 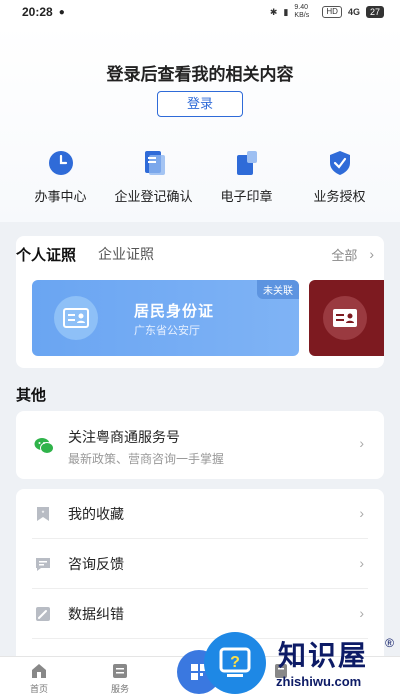 What do you see at coordinates (374, 12) in the screenshot?
I see `battery-indicator: 27` at bounding box center [374, 12].